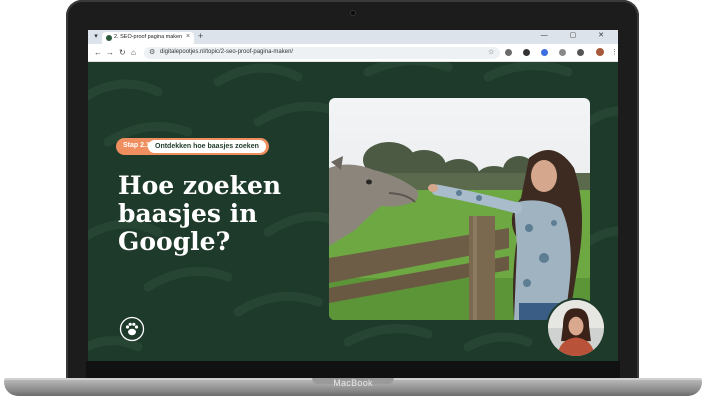 The image size is (706, 405). Describe the element at coordinates (581, 52) in the screenshot. I see `puzzle-icon` at that location.